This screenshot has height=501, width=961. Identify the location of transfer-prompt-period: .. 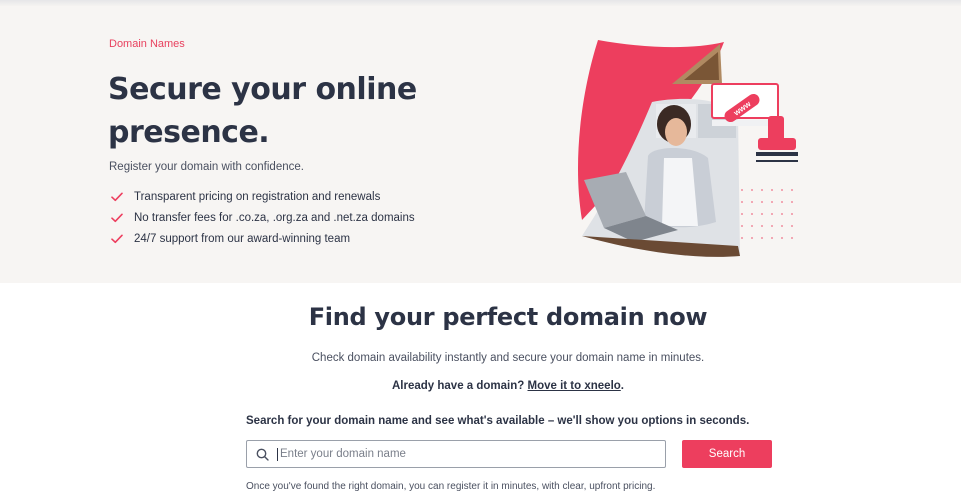
(622, 386).